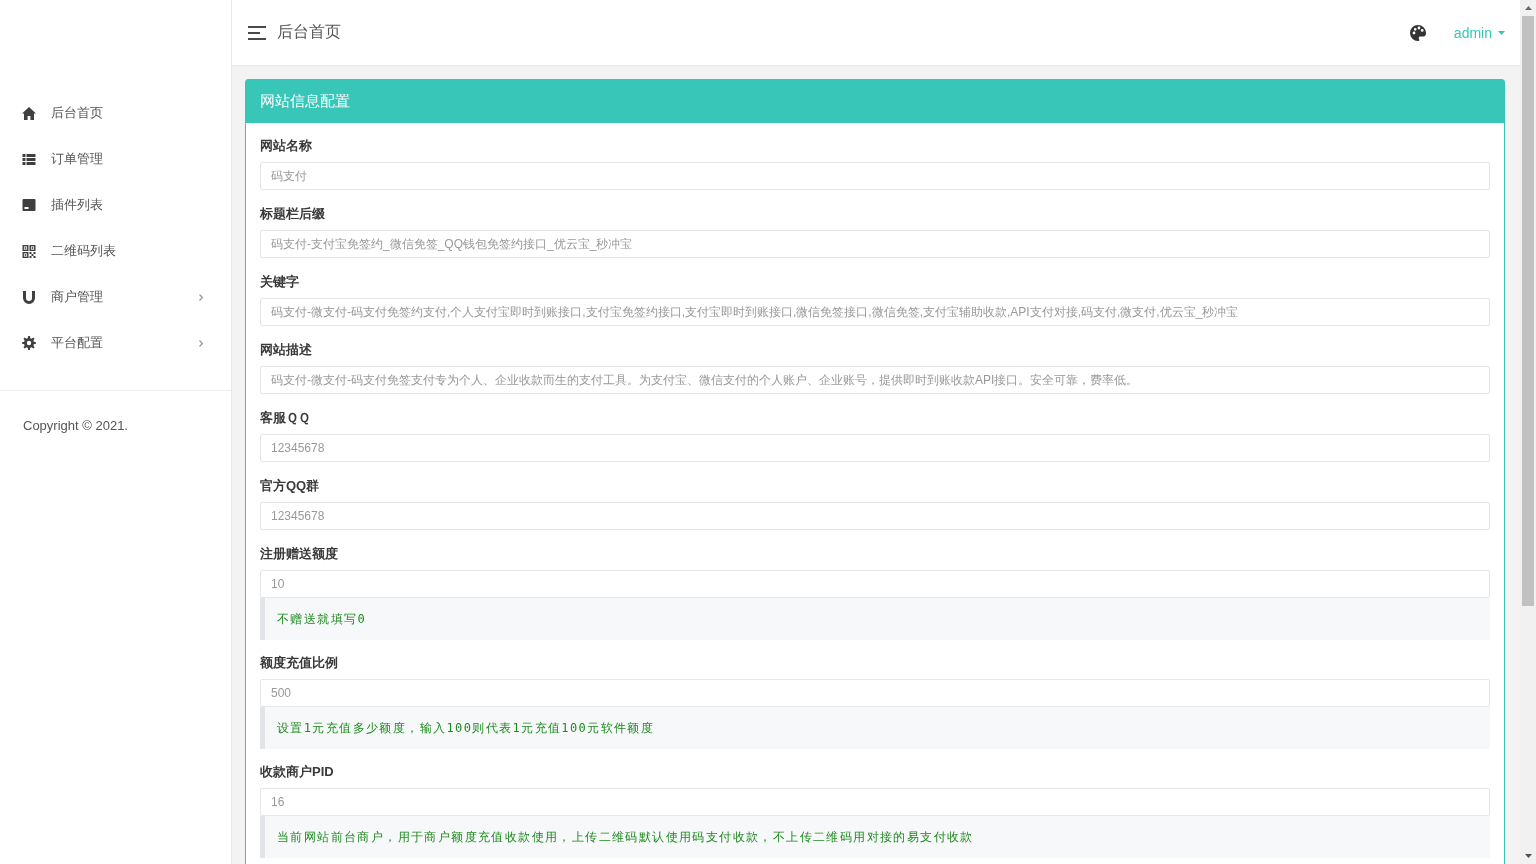 The width and height of the screenshot is (1536, 864). What do you see at coordinates (875, 176) in the screenshot?
I see `text-field: 码支付` at bounding box center [875, 176].